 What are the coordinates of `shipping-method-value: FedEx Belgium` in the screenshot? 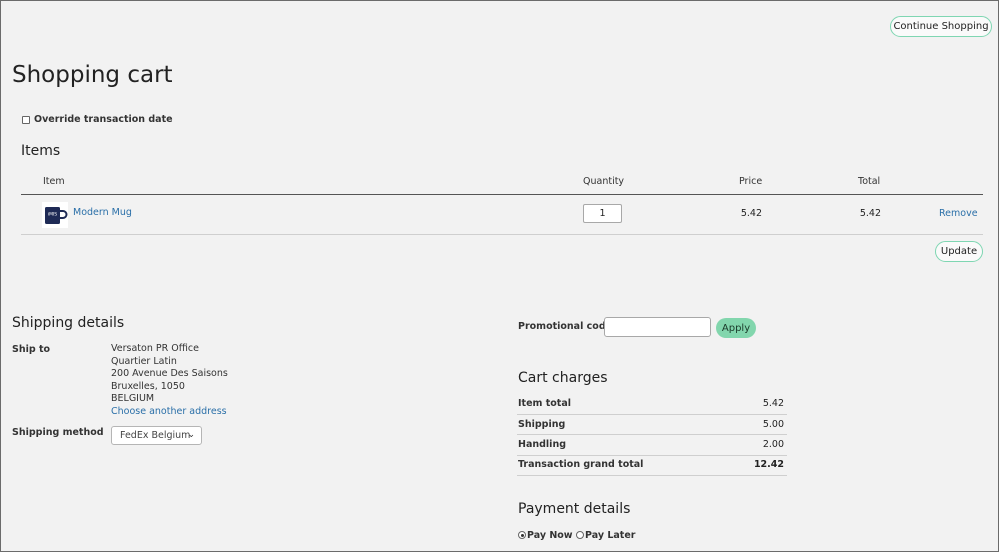 It's located at (155, 435).